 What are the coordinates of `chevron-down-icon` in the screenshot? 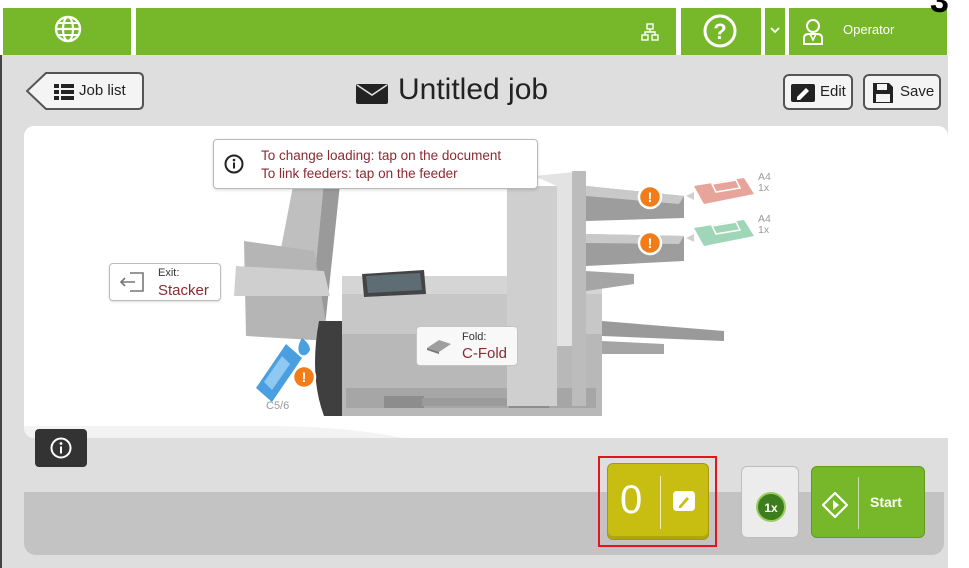 It's located at (775, 30).